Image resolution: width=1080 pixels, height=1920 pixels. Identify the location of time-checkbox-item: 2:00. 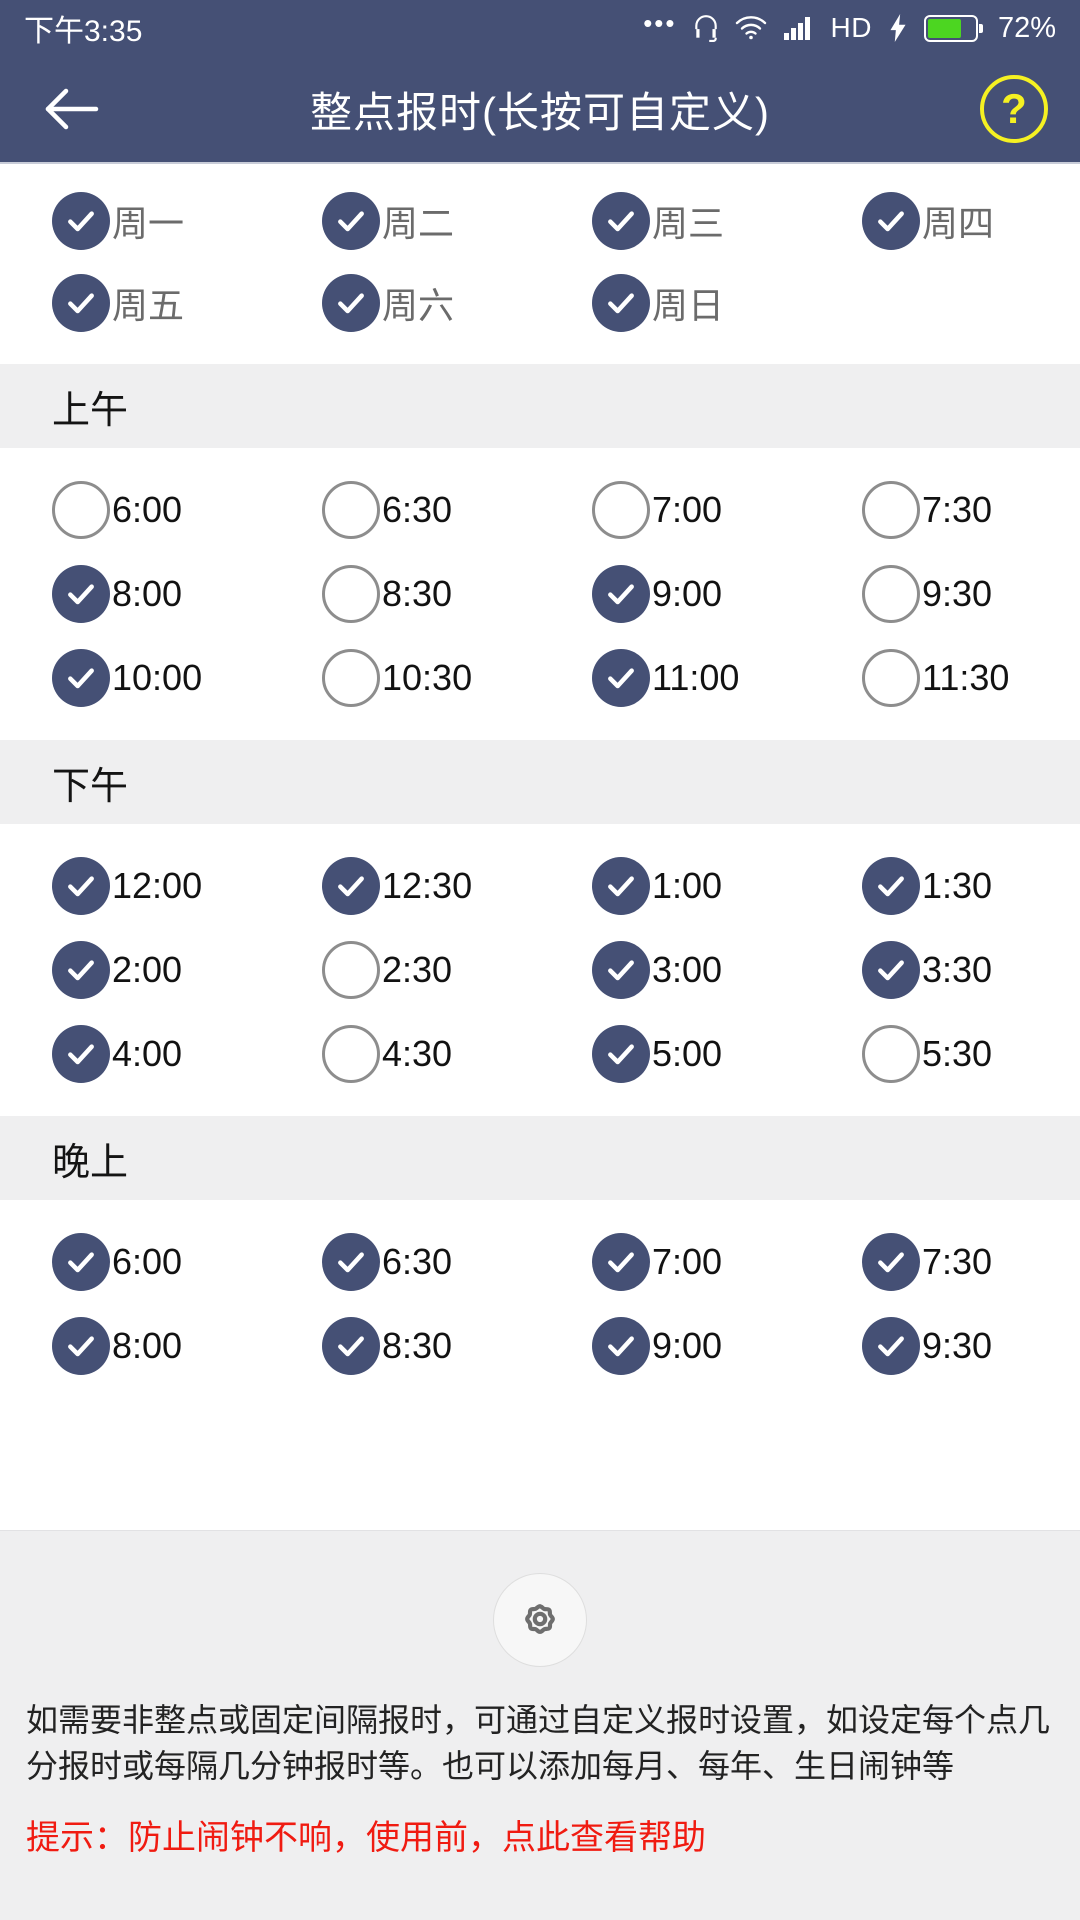
(135, 970).